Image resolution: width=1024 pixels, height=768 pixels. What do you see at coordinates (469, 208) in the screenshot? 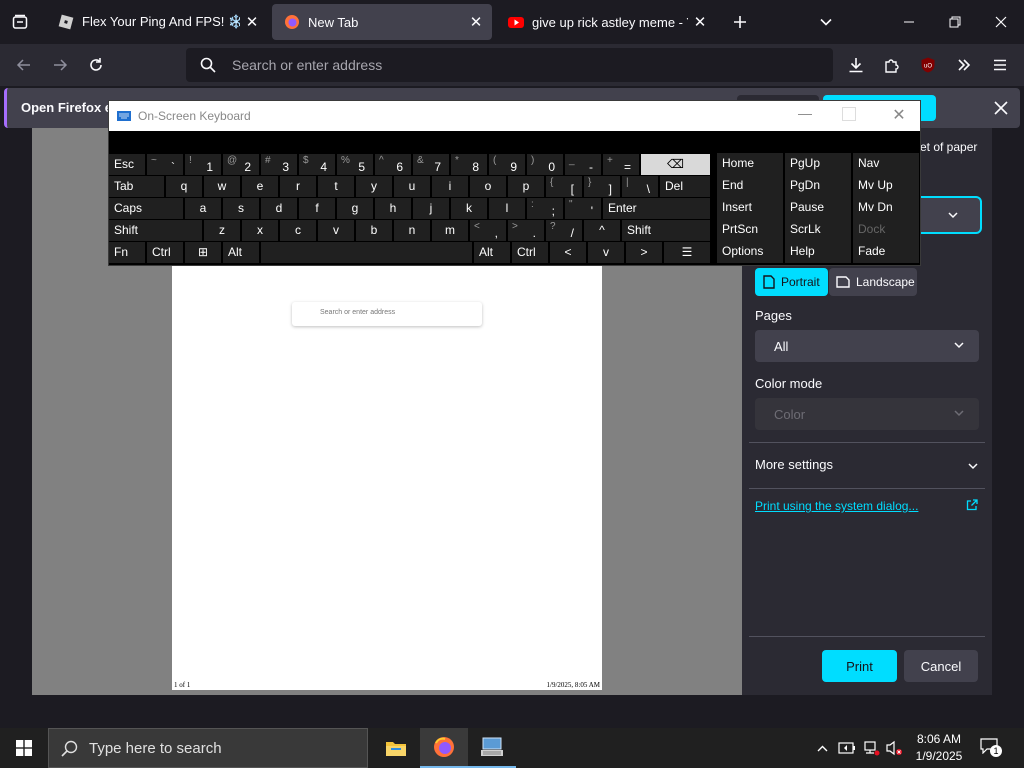
I see `key-k: k` at bounding box center [469, 208].